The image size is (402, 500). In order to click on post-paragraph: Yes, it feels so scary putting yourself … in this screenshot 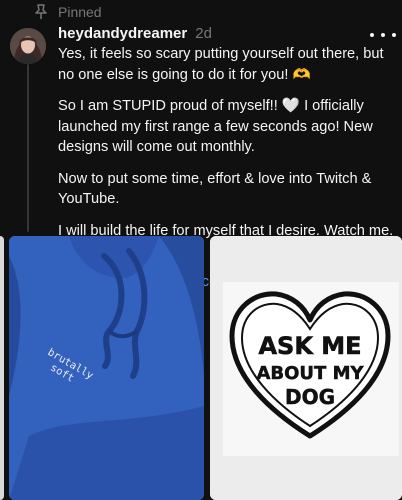, I will do `click(221, 64)`.